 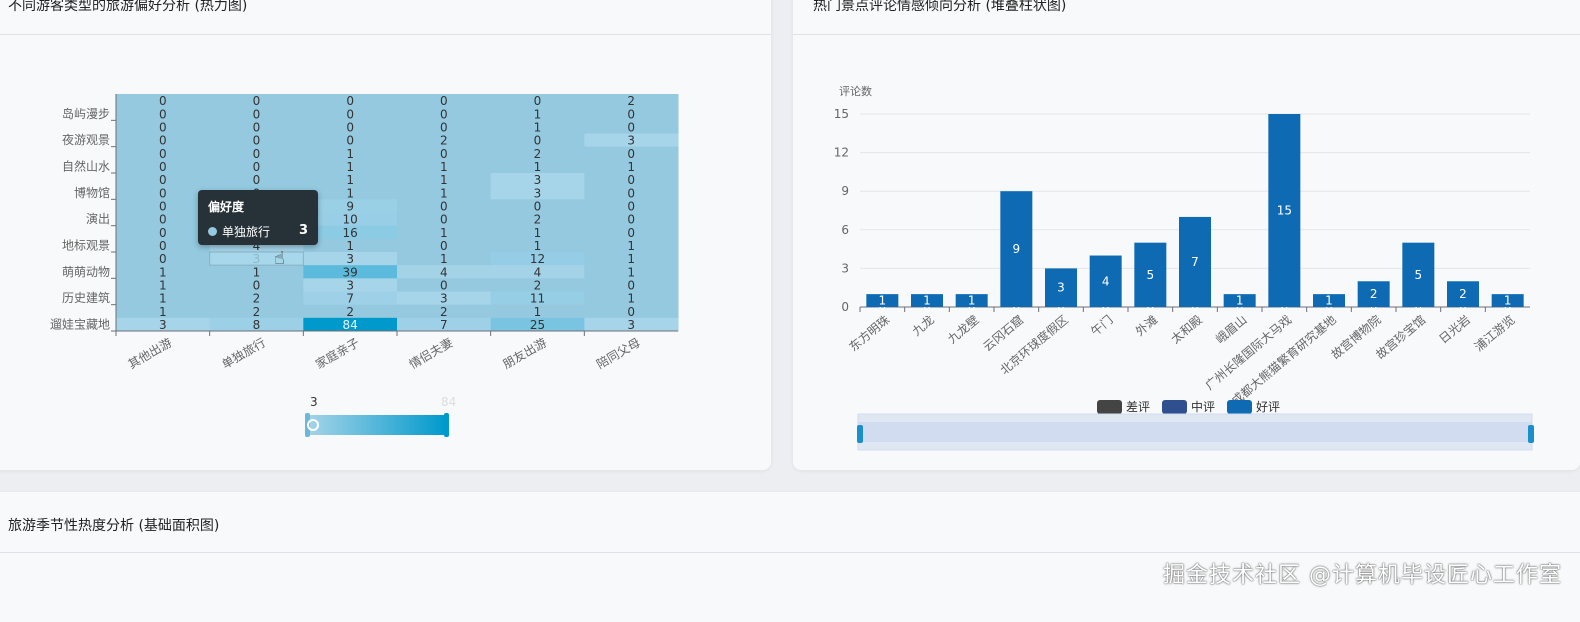 I want to click on x-tick-label: 九龙壁, so click(x=962, y=329).